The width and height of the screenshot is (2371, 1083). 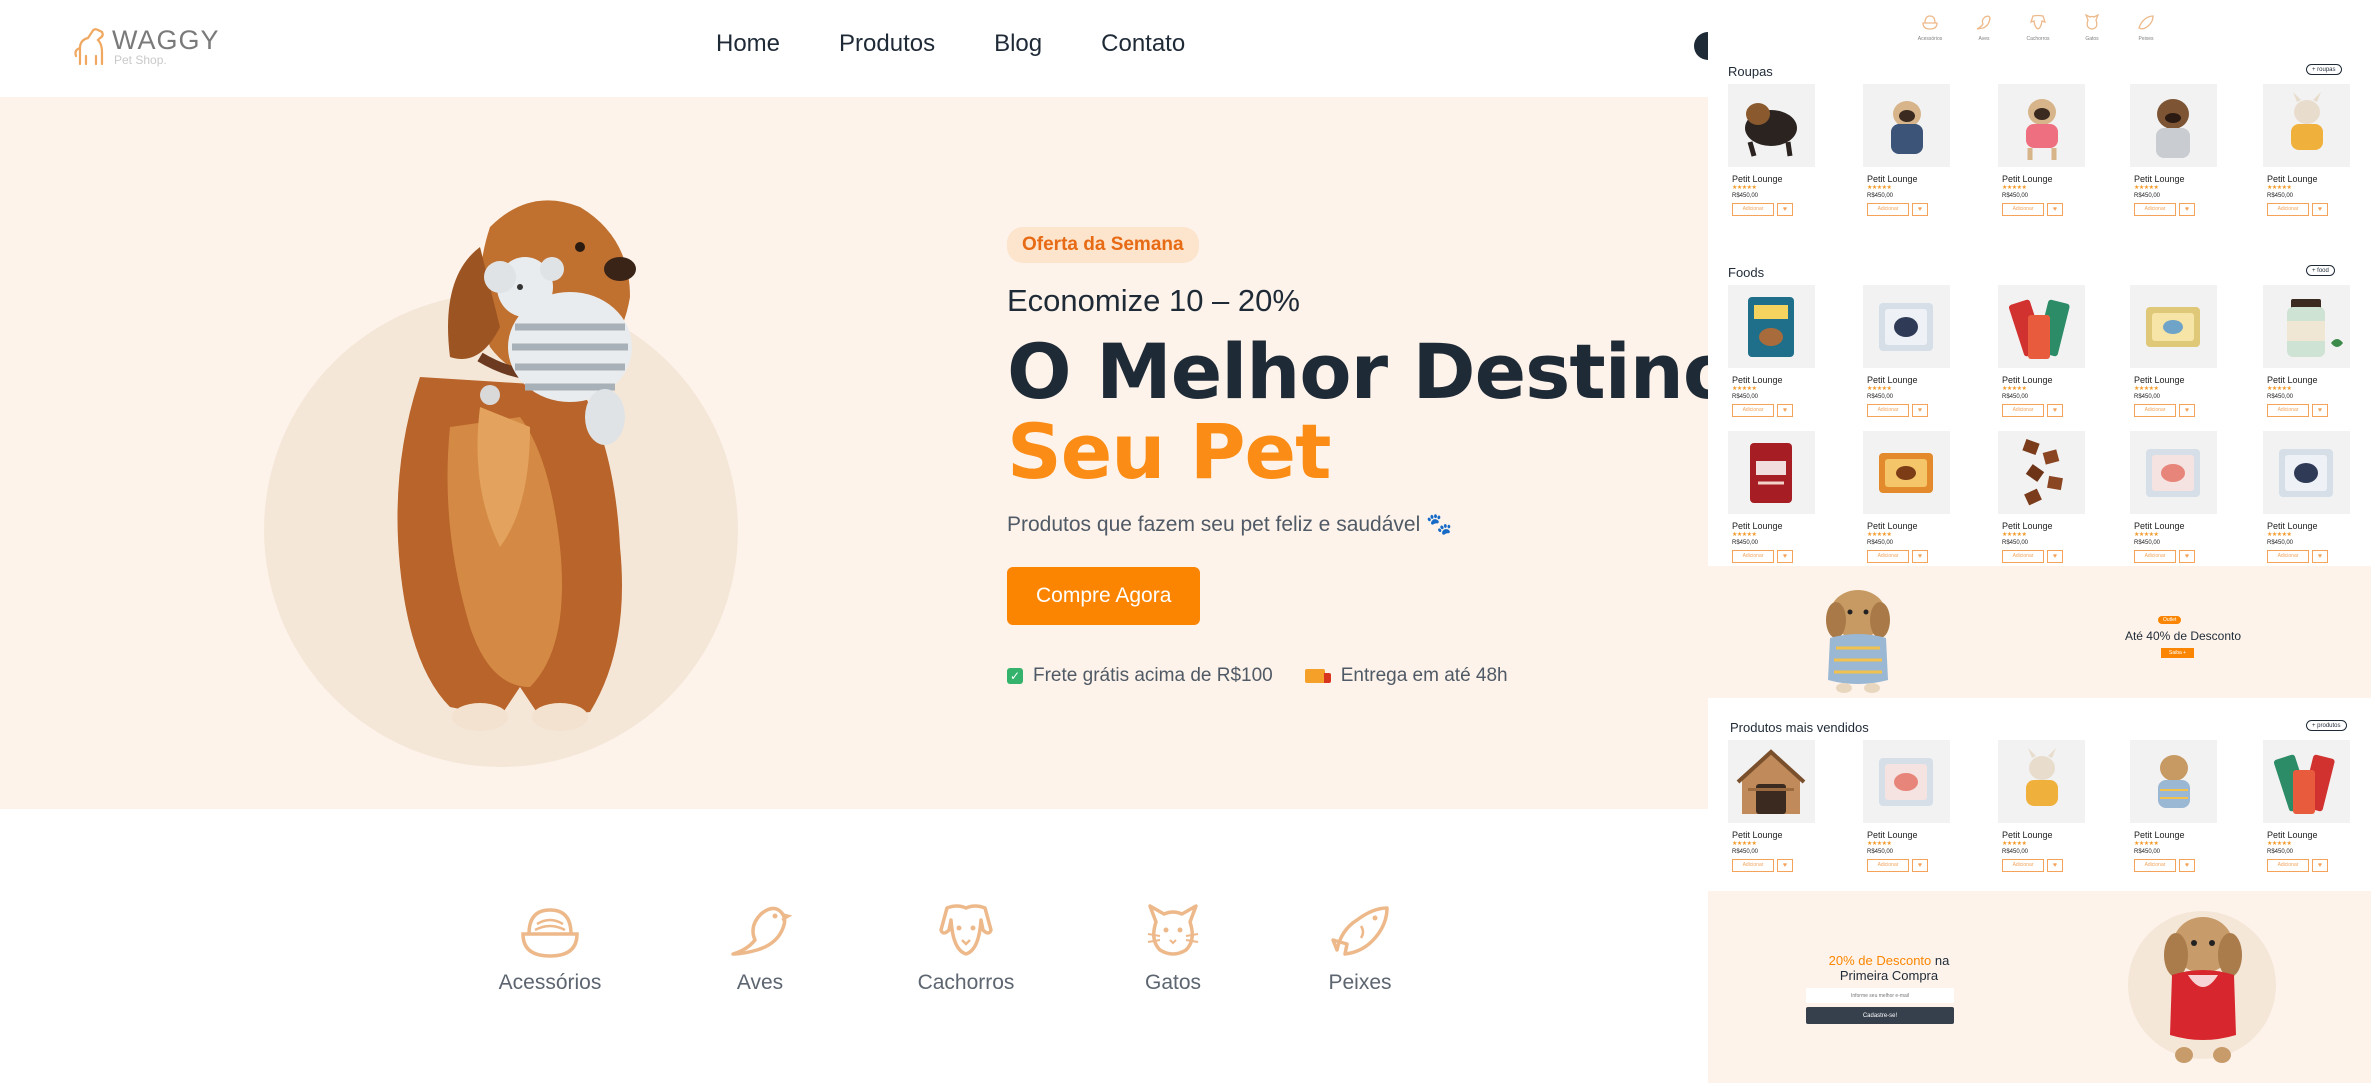 I want to click on category-acessorios: Acessórios, so click(x=550, y=947).